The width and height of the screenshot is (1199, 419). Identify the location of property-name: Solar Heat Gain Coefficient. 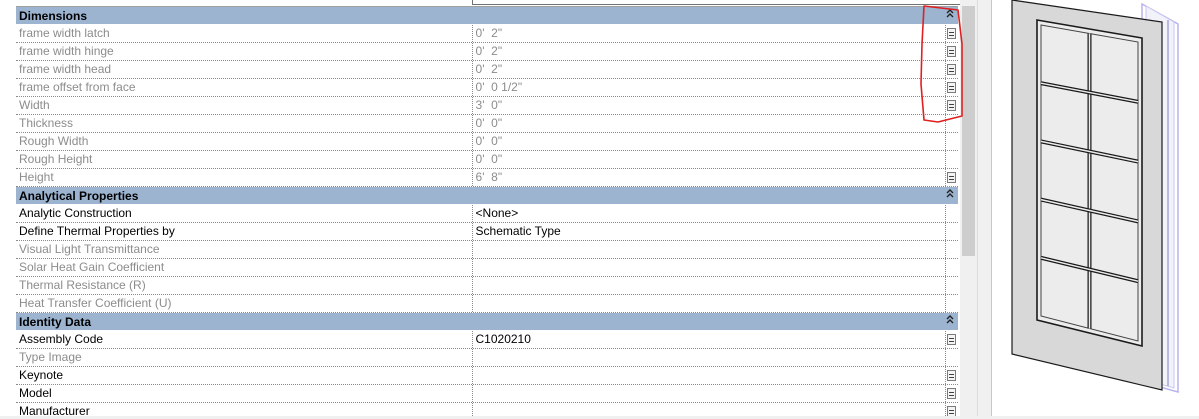
(244, 267).